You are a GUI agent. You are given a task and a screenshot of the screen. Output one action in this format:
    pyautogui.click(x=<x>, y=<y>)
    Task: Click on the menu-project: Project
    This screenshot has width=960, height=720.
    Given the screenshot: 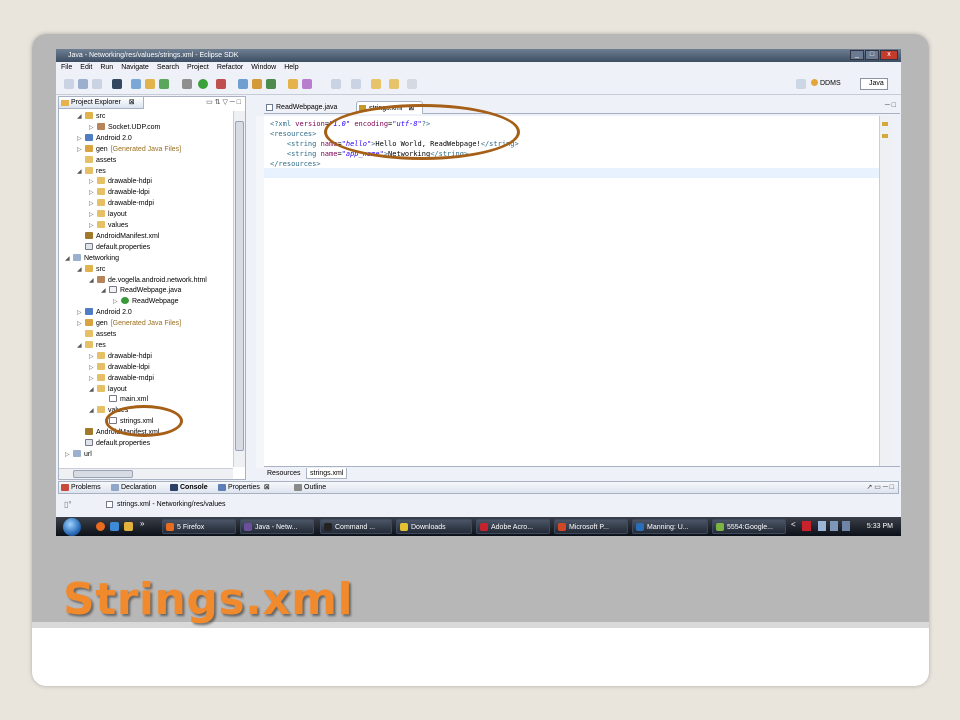 What is the action you would take?
    pyautogui.click(x=198, y=67)
    